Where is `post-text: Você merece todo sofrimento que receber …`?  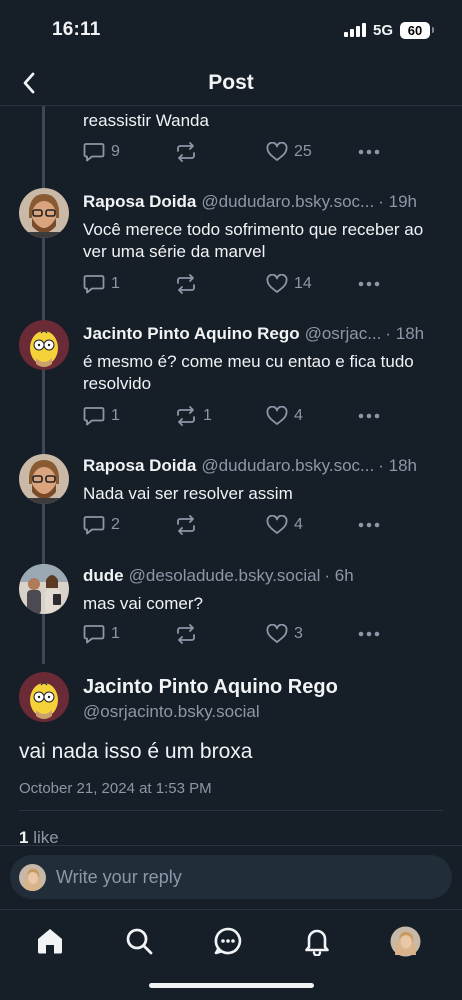 post-text: Você merece todo sofrimento que receber … is located at coordinates (253, 240).